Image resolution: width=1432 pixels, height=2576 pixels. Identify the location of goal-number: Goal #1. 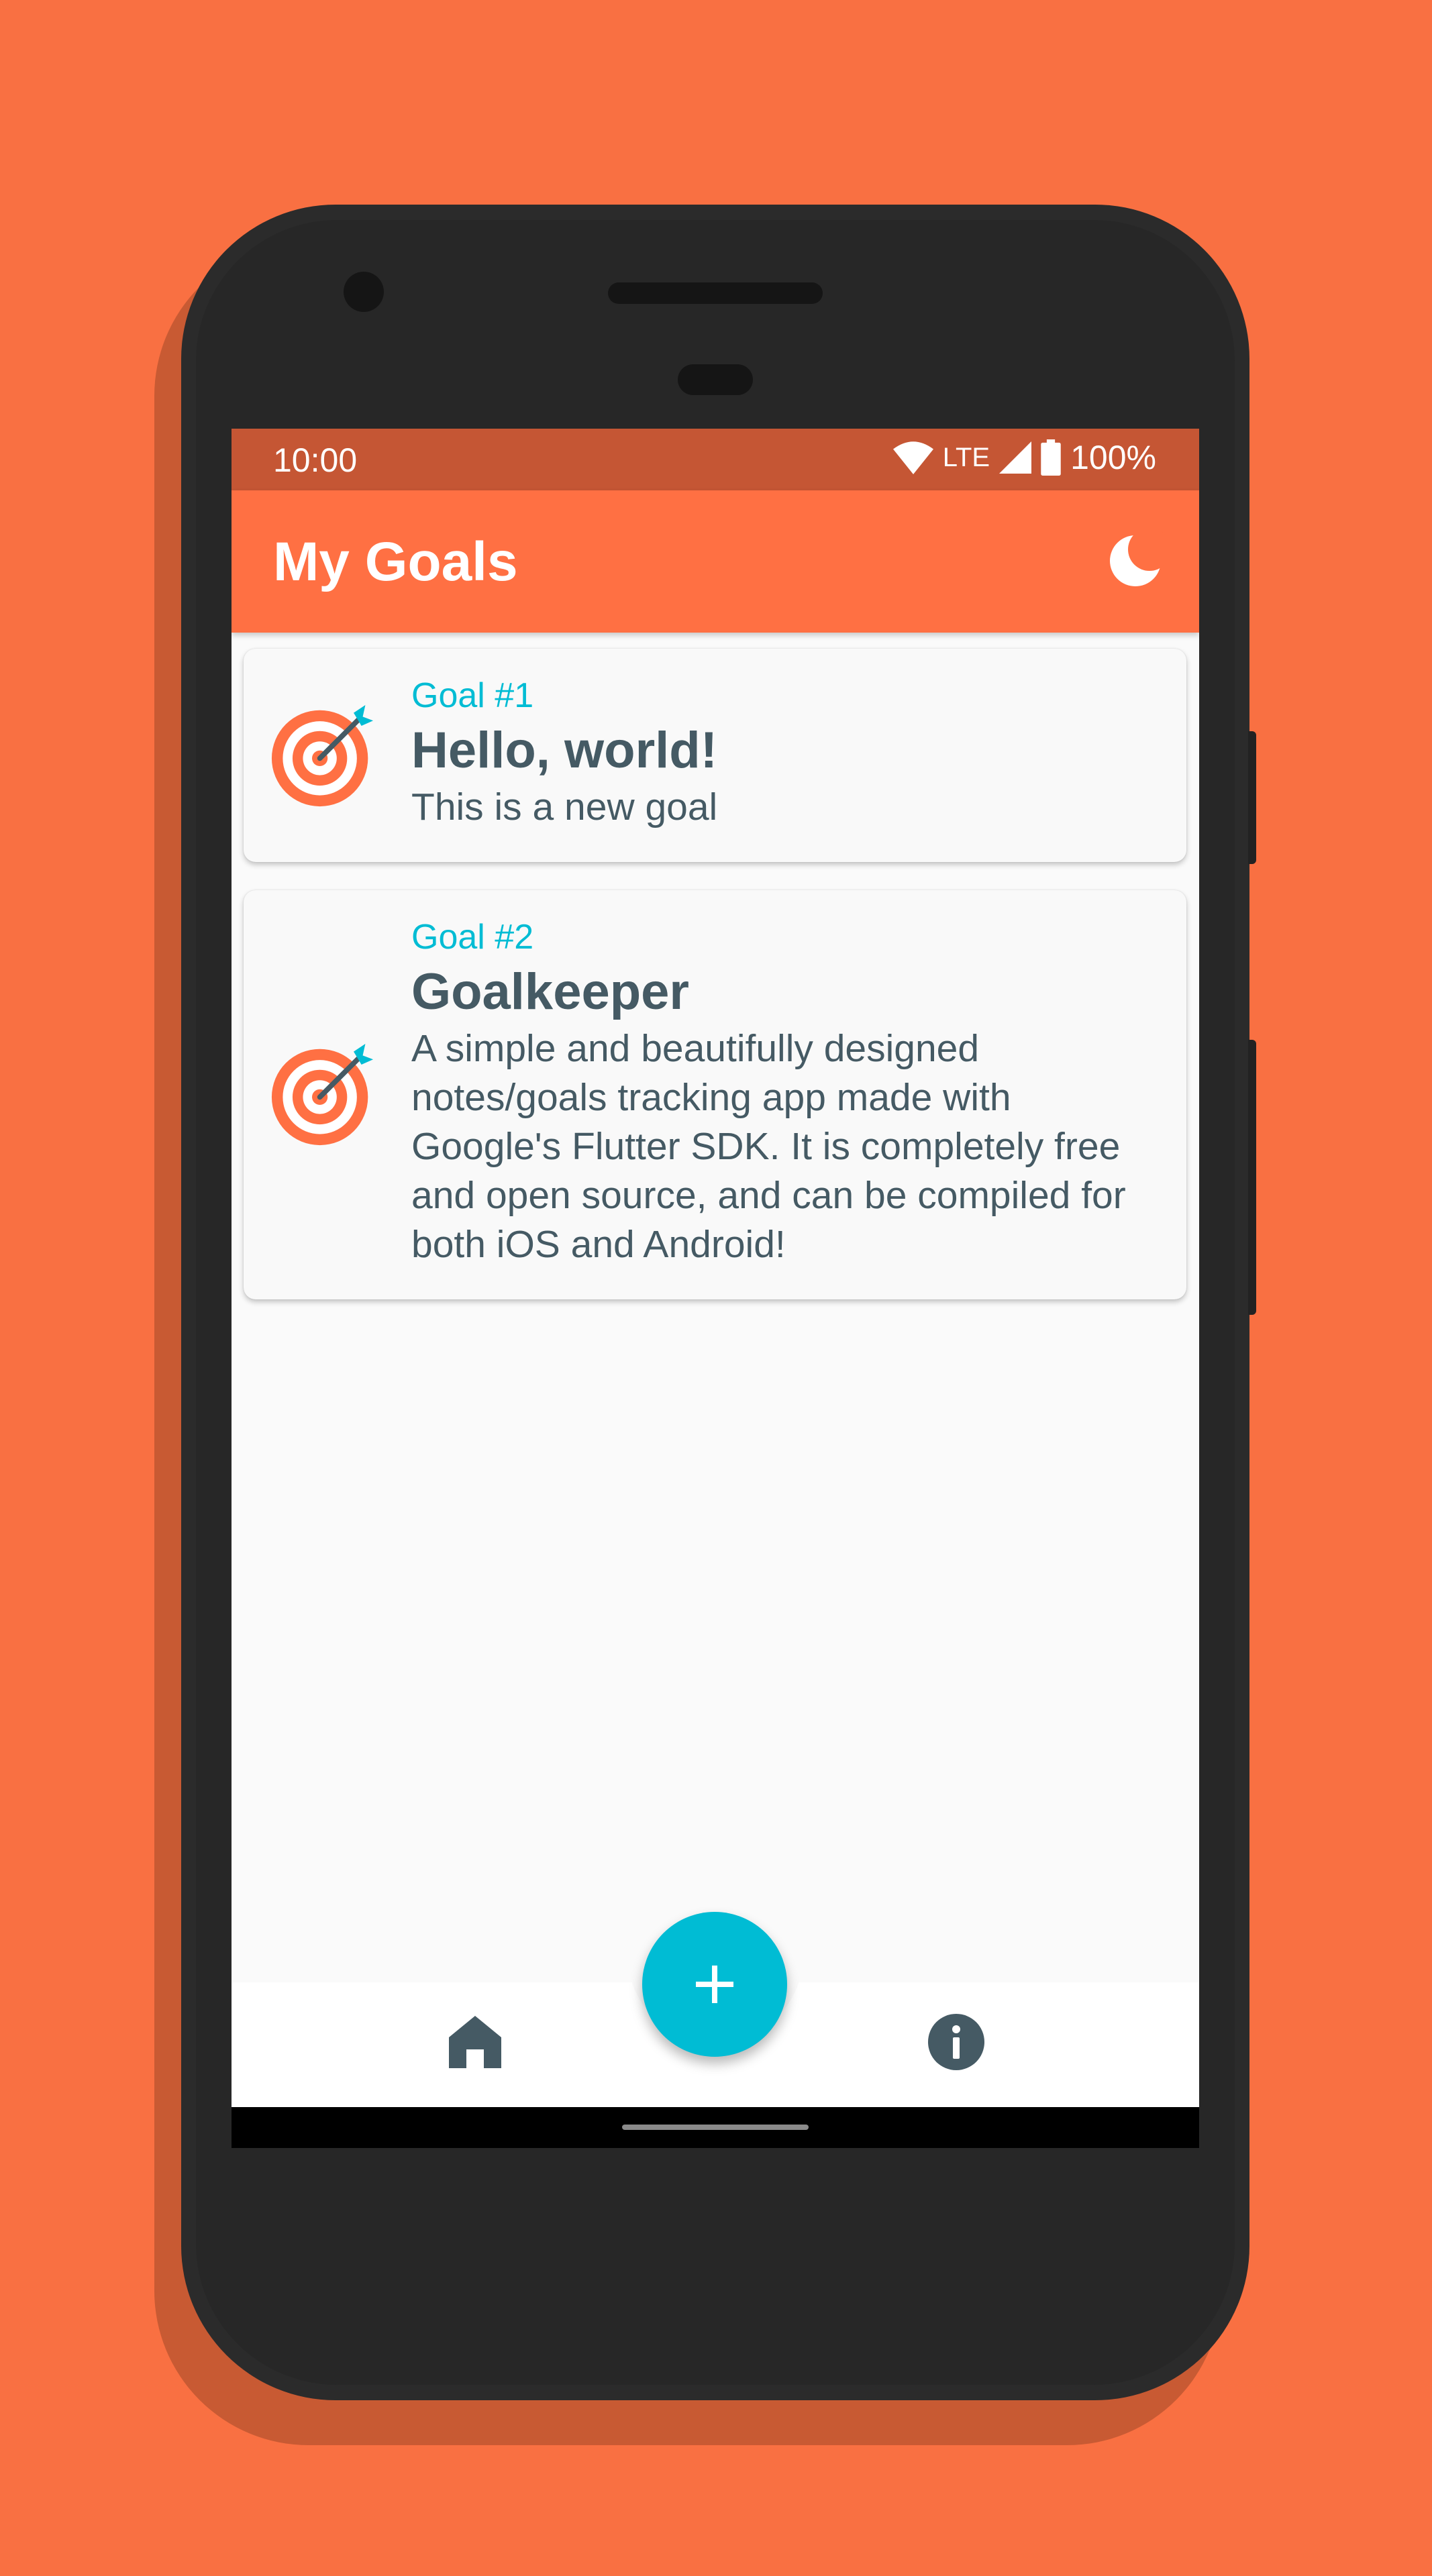
(472, 695).